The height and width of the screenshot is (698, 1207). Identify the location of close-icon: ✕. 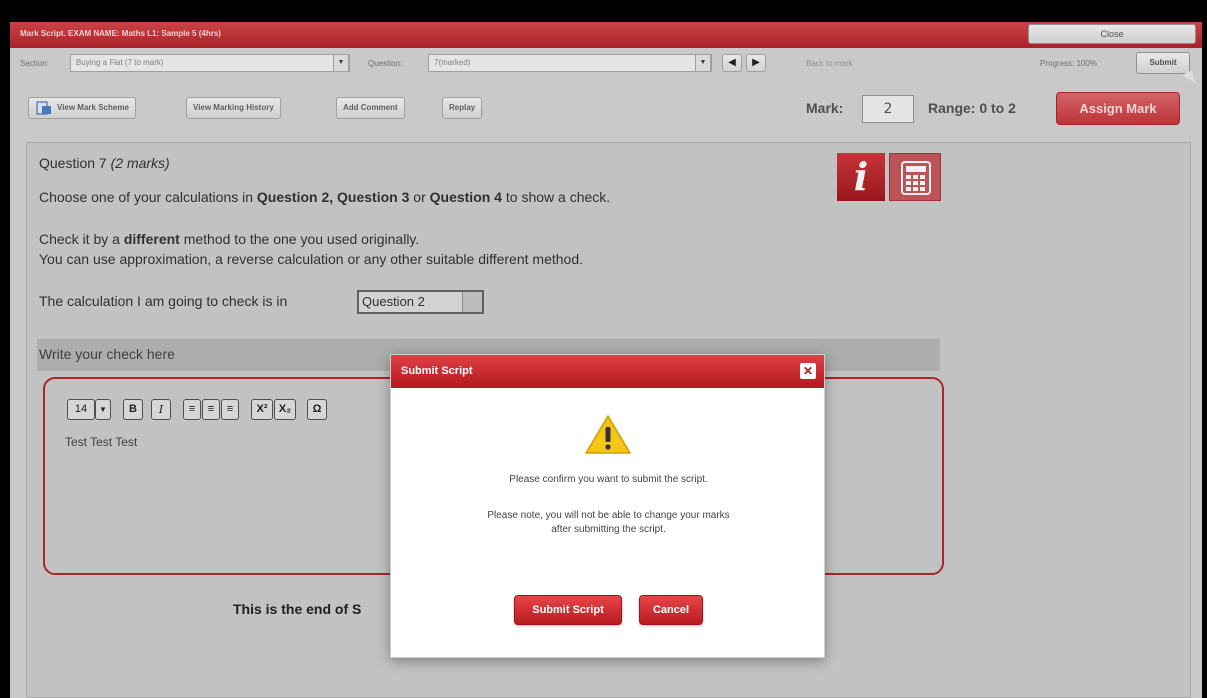
(808, 371).